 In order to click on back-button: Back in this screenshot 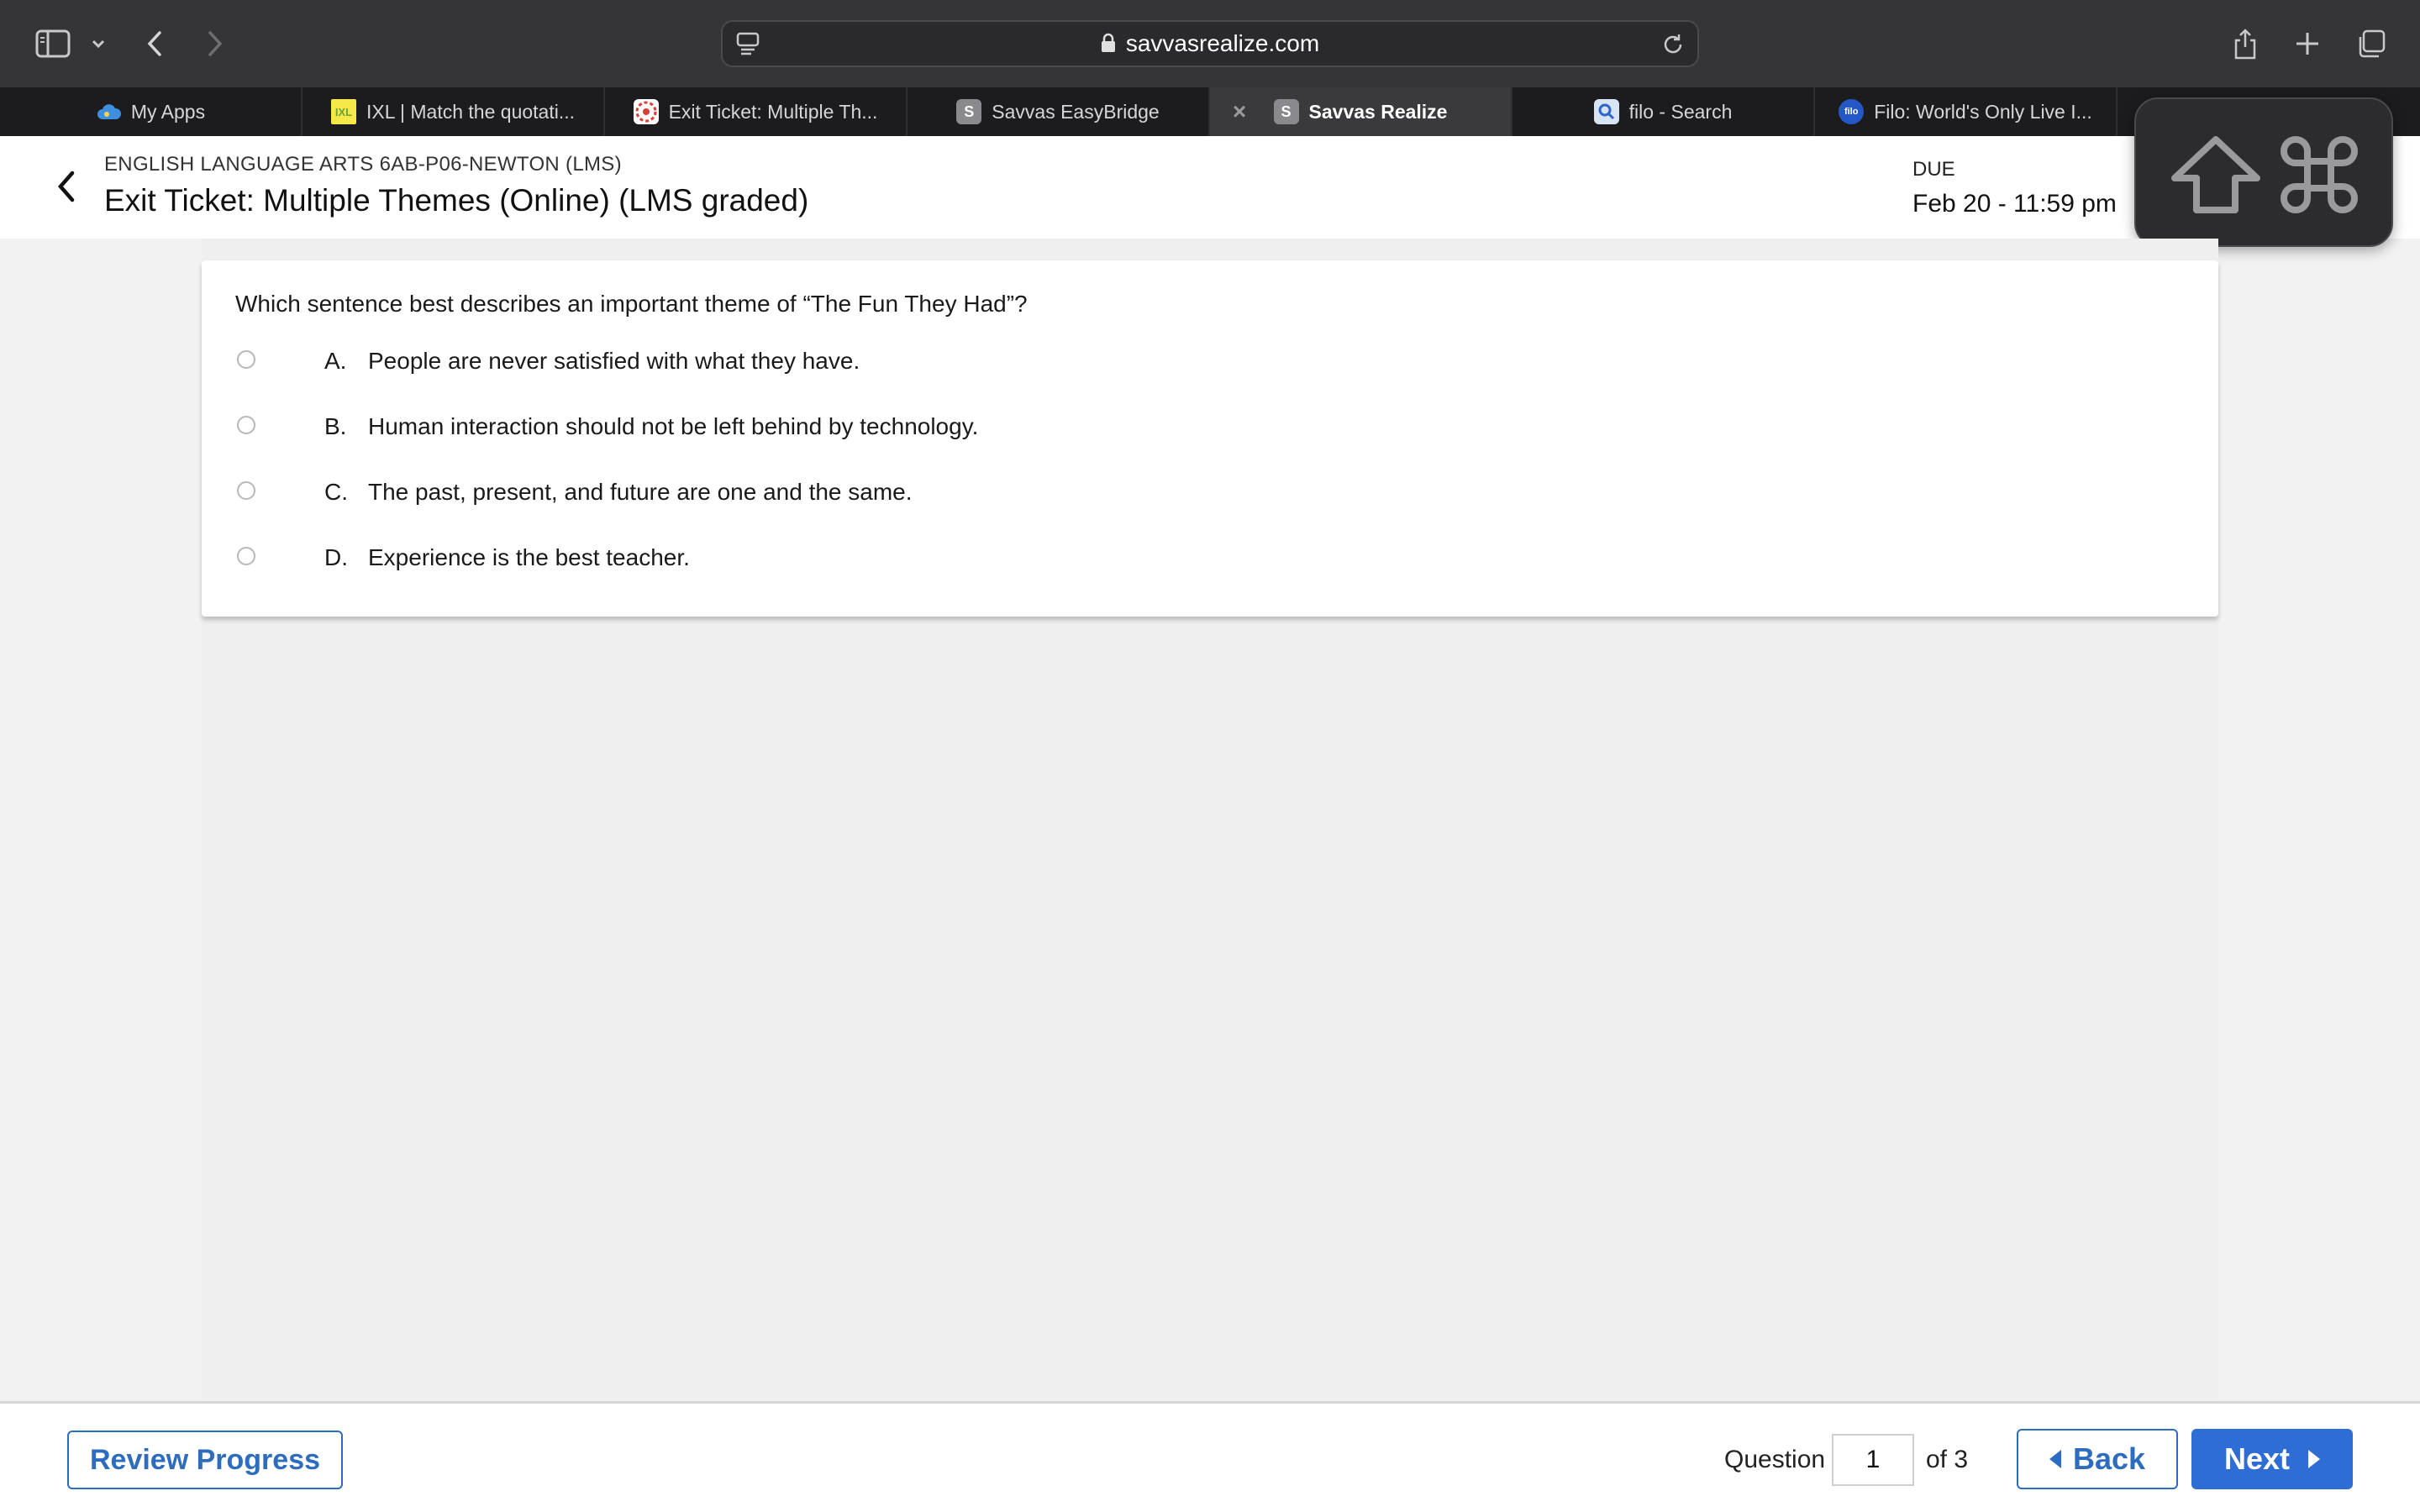, I will do `click(2097, 1459)`.